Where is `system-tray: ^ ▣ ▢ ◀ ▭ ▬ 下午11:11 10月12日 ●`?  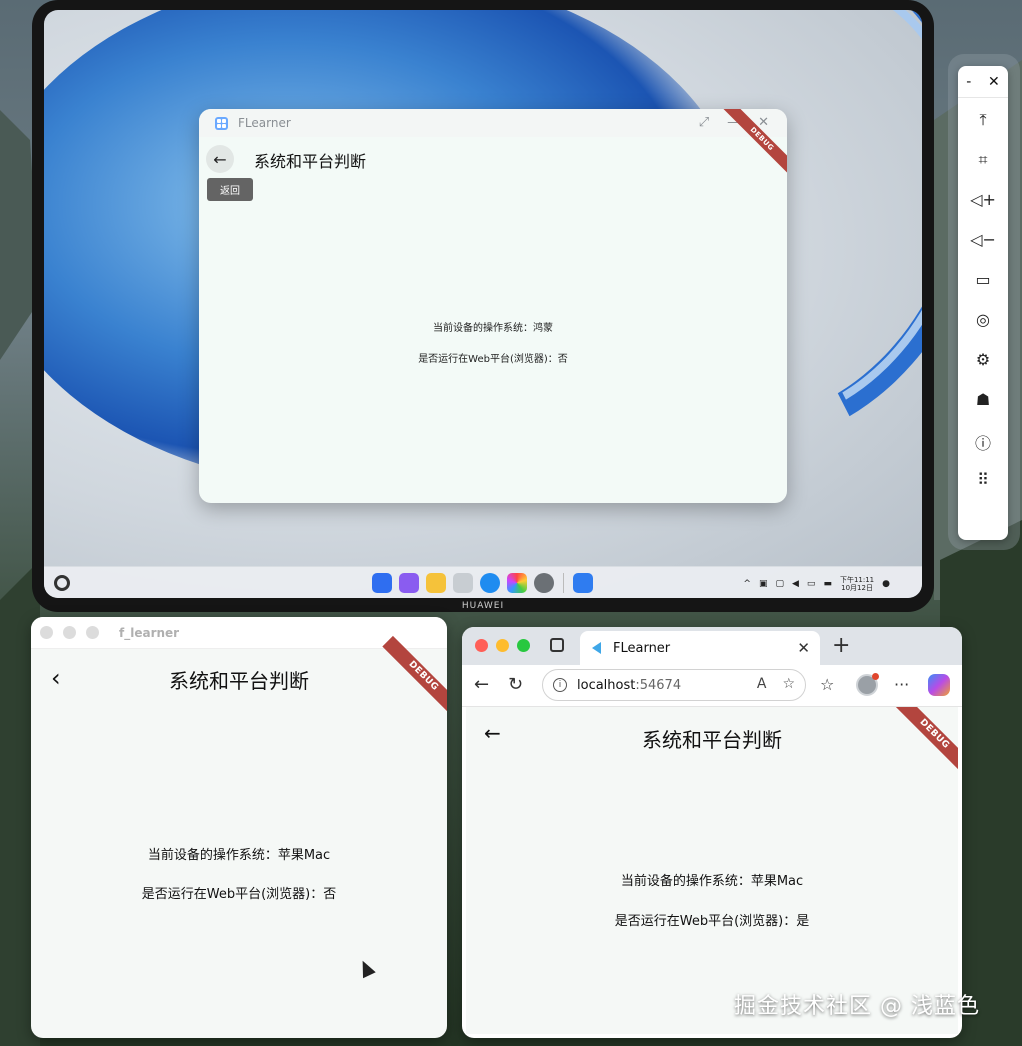
system-tray: ^ ▣ ▢ ◀ ▭ ▬ 下午11:11 10月12日 ● is located at coordinates (816, 584).